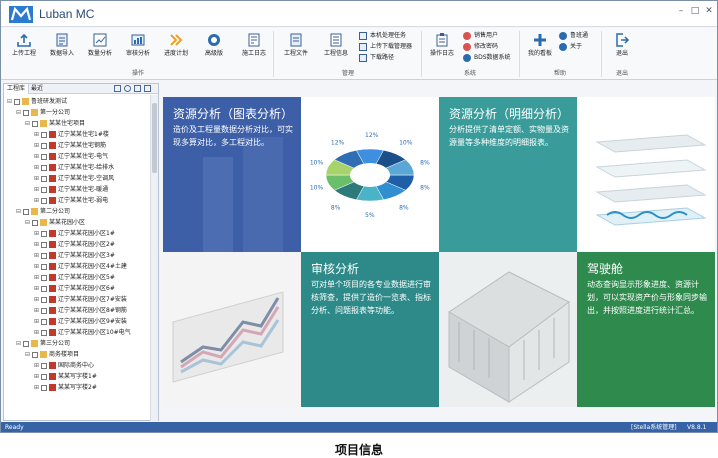 The width and height of the screenshot is (718, 458). What do you see at coordinates (24, 48) in the screenshot?
I see `upload-project-button: 上传工程` at bounding box center [24, 48].